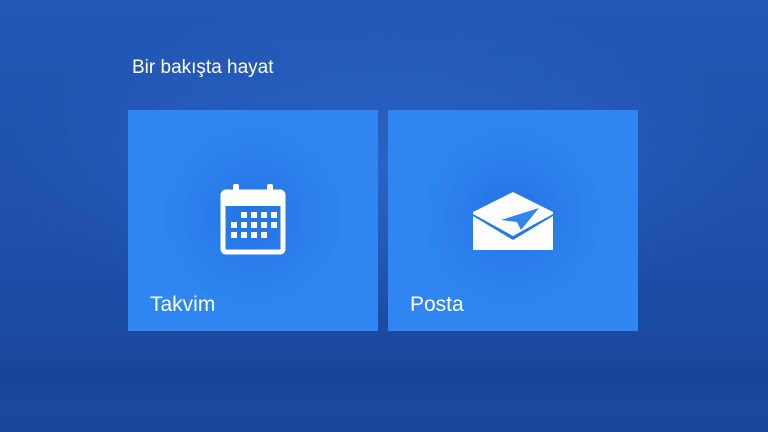 The image size is (768, 432). What do you see at coordinates (437, 304) in the screenshot?
I see `mail-tile-label: Posta` at bounding box center [437, 304].